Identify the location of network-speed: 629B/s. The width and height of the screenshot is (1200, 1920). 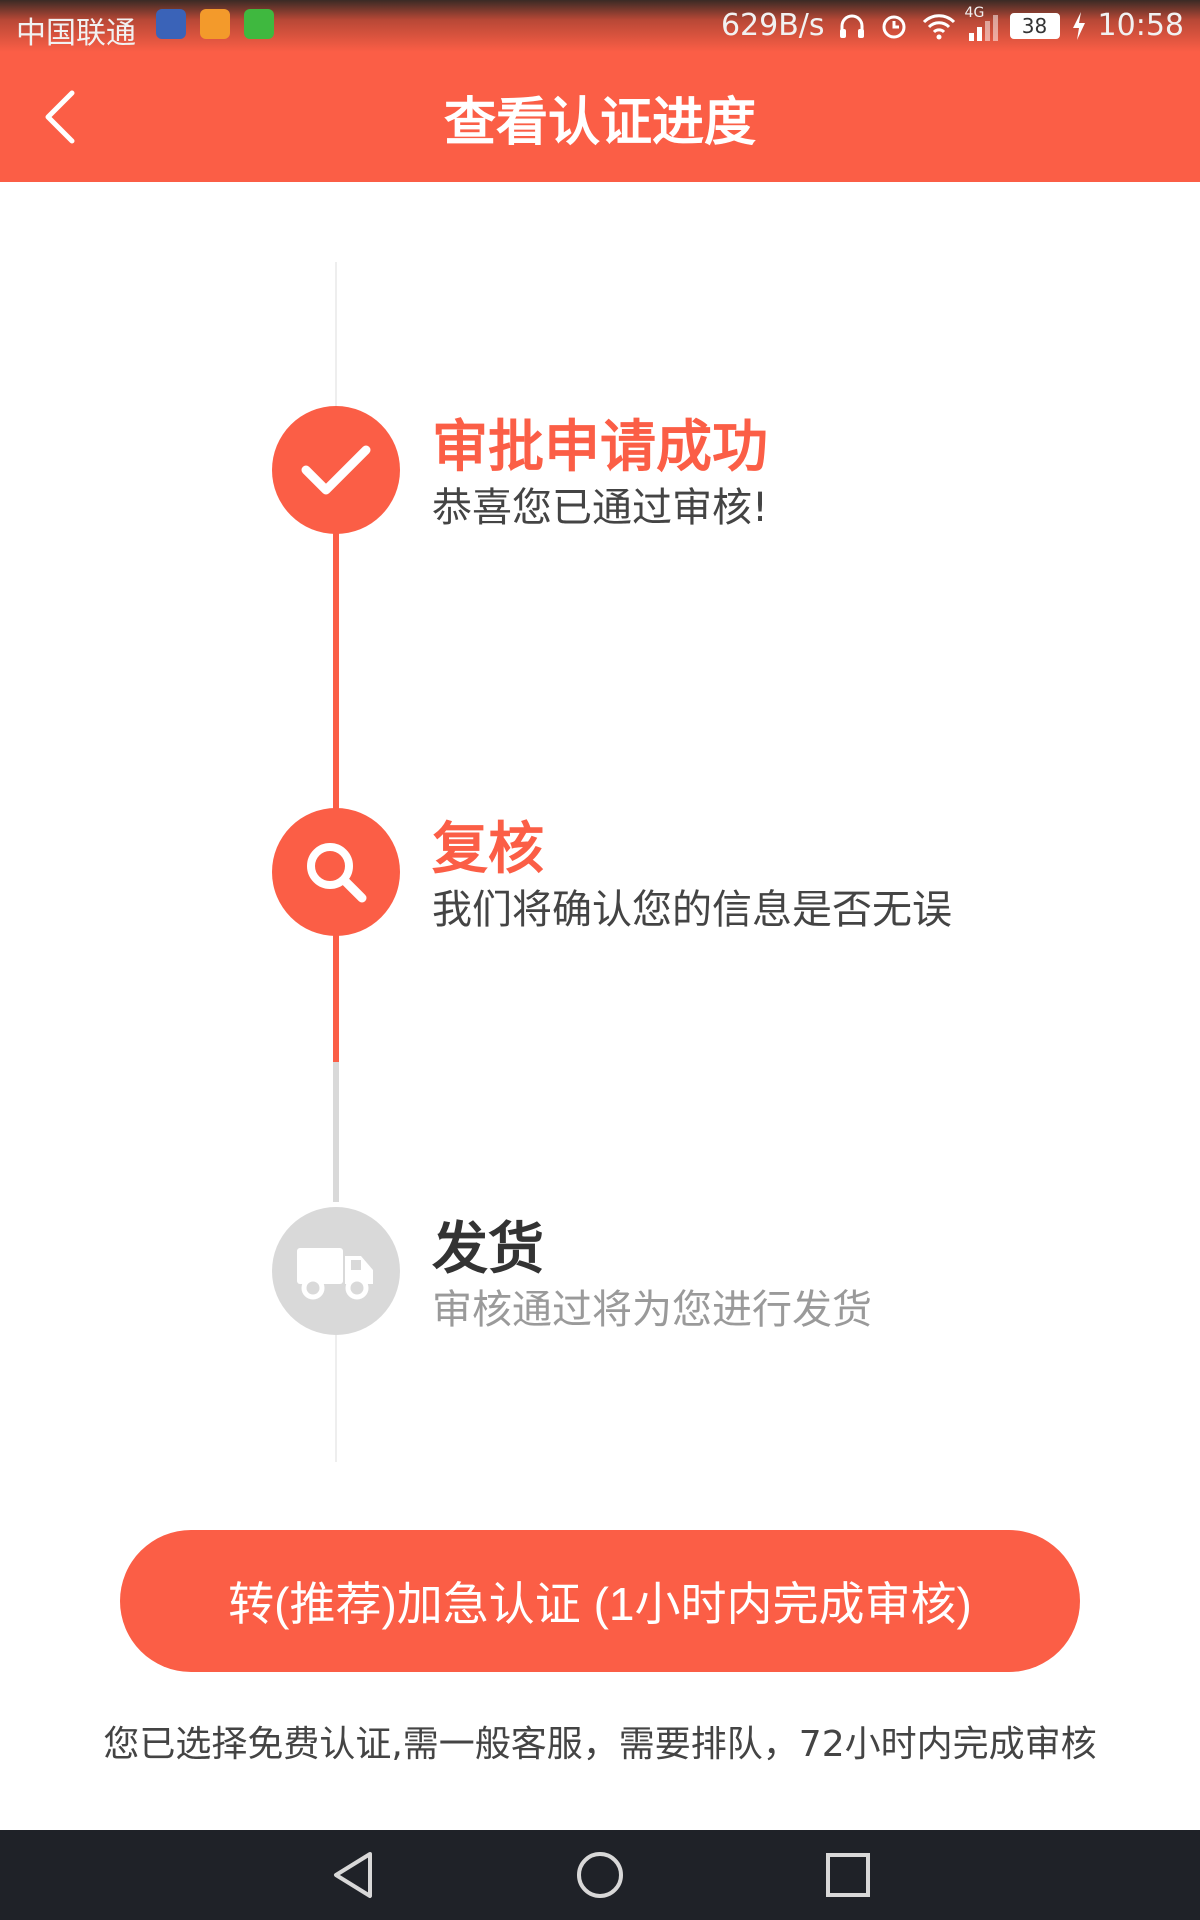
(772, 25).